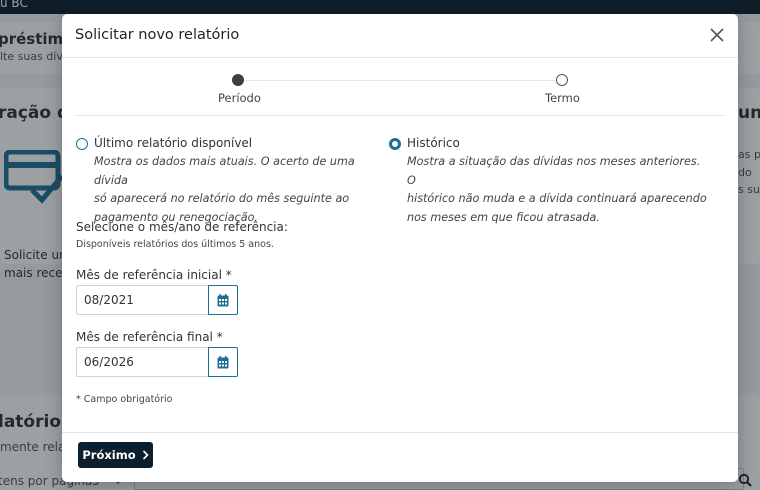 The image size is (760, 490). What do you see at coordinates (109, 362) in the screenshot?
I see `end-month-value: 06/2026` at bounding box center [109, 362].